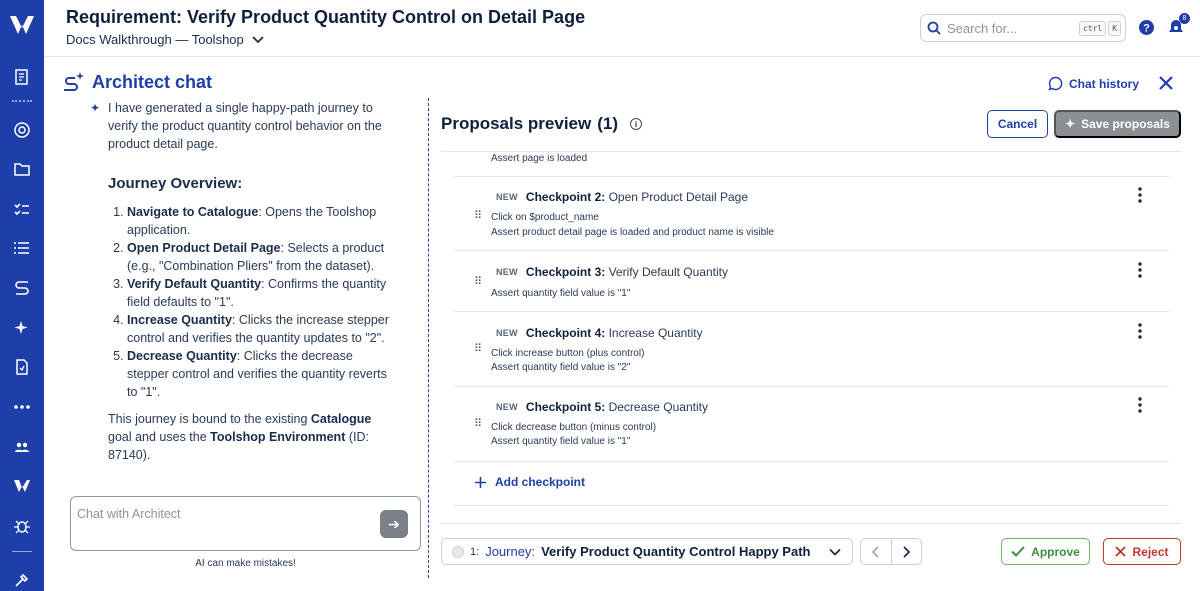 The width and height of the screenshot is (1200, 591). I want to click on ai-disclaimer: AI can make mistakes!, so click(245, 563).